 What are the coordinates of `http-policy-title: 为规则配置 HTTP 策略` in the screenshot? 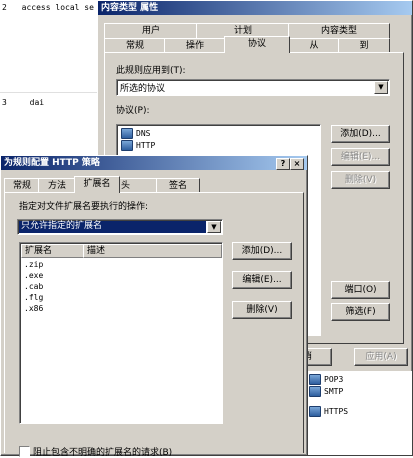 It's located at (52, 163).